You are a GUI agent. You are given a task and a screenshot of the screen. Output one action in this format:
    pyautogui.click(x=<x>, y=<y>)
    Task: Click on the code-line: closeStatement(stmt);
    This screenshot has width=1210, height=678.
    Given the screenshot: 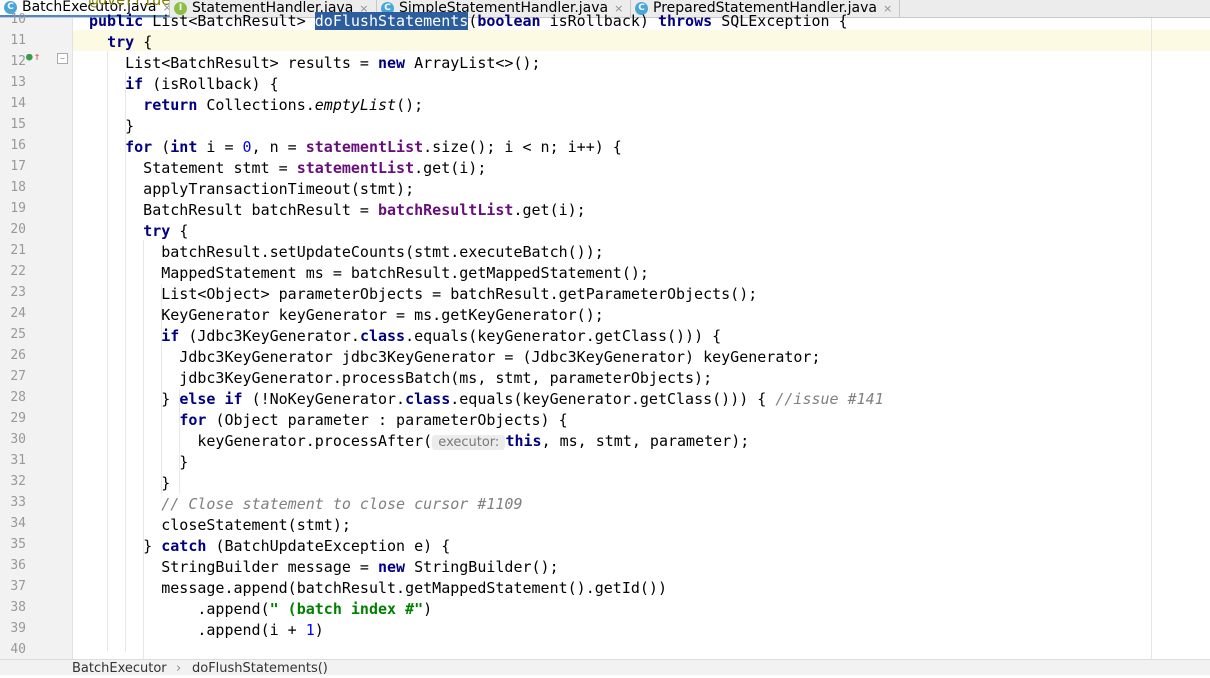 What is the action you would take?
    pyautogui.click(x=220, y=525)
    